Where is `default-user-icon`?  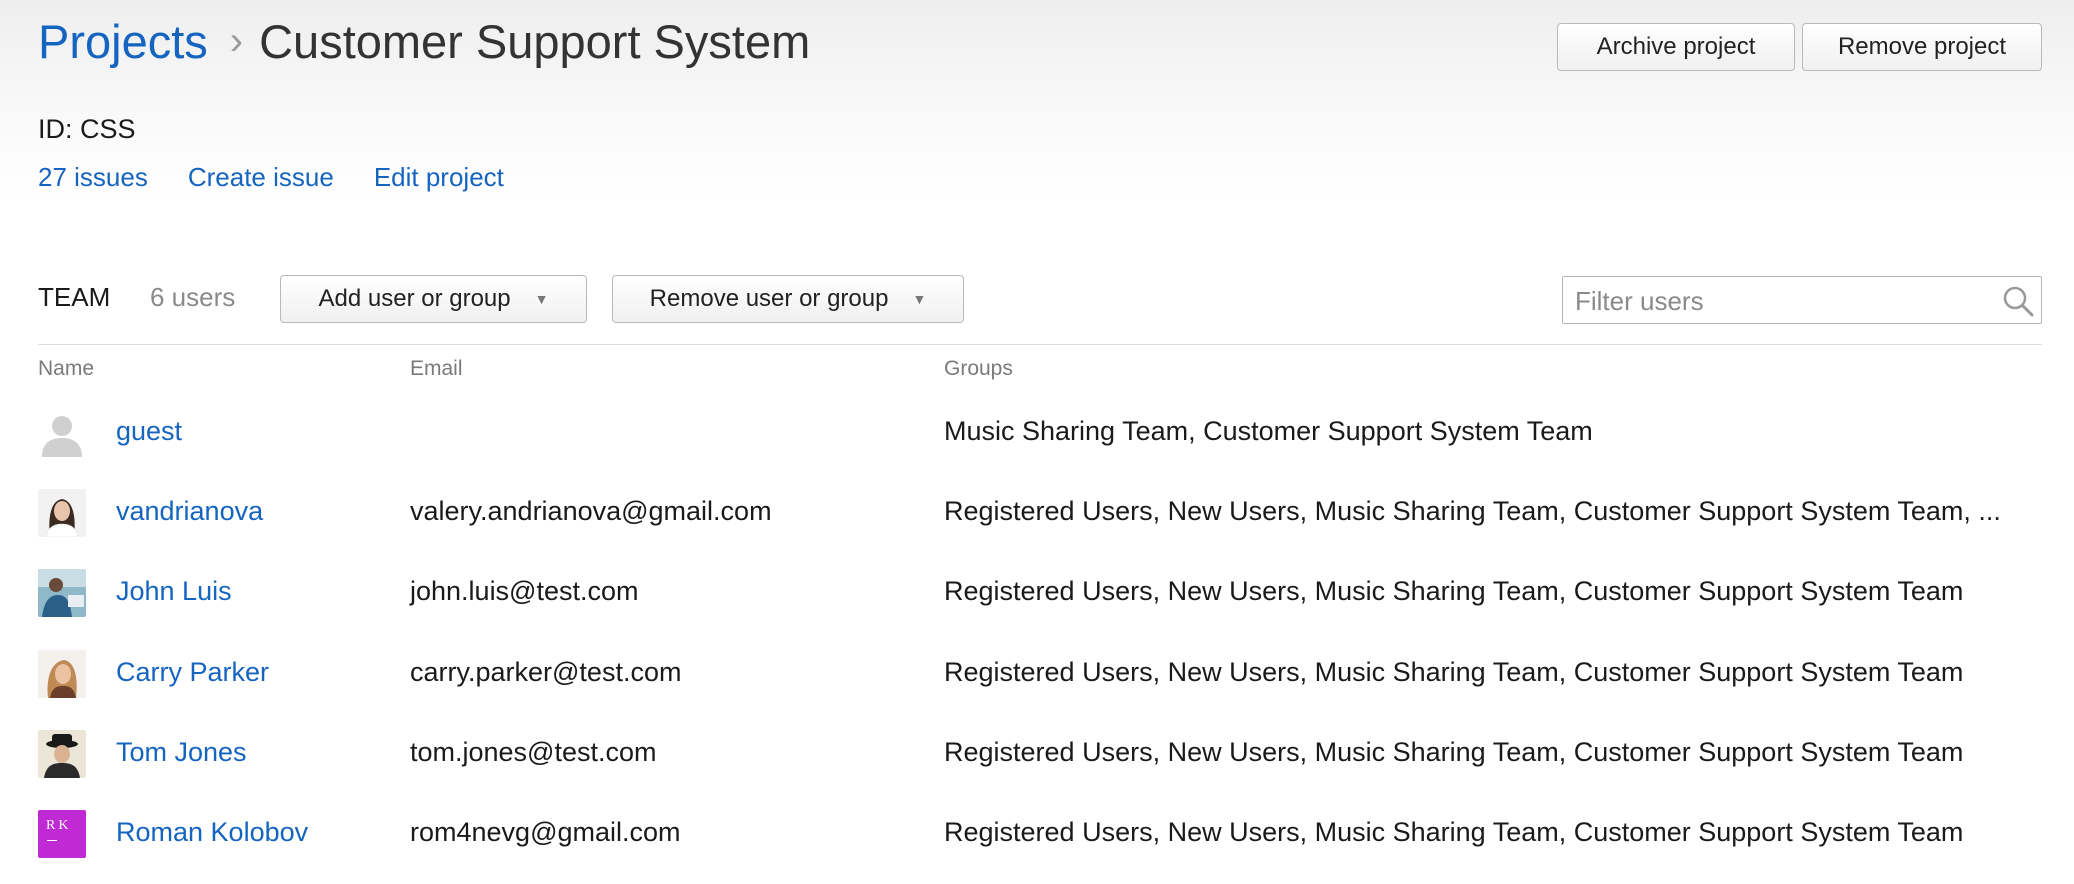
default-user-icon is located at coordinates (62, 433).